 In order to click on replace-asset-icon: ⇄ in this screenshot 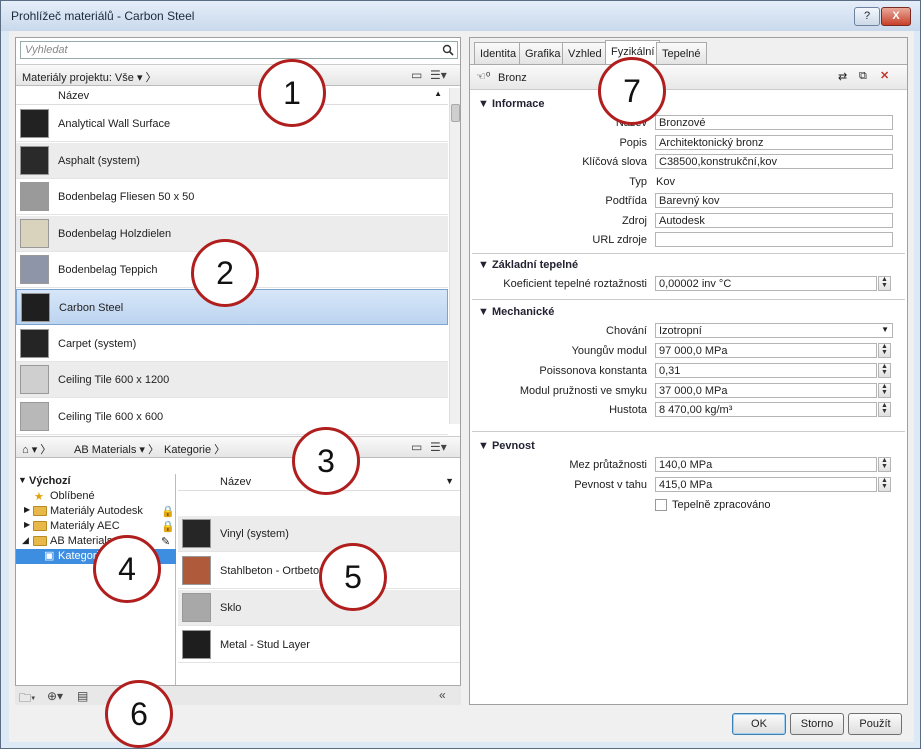, I will do `click(842, 76)`.